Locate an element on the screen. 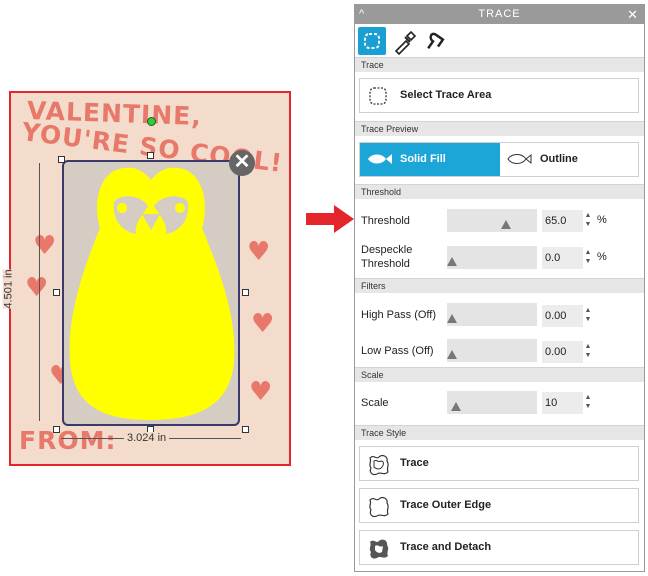  trace-and-detach-icon is located at coordinates (379, 549).